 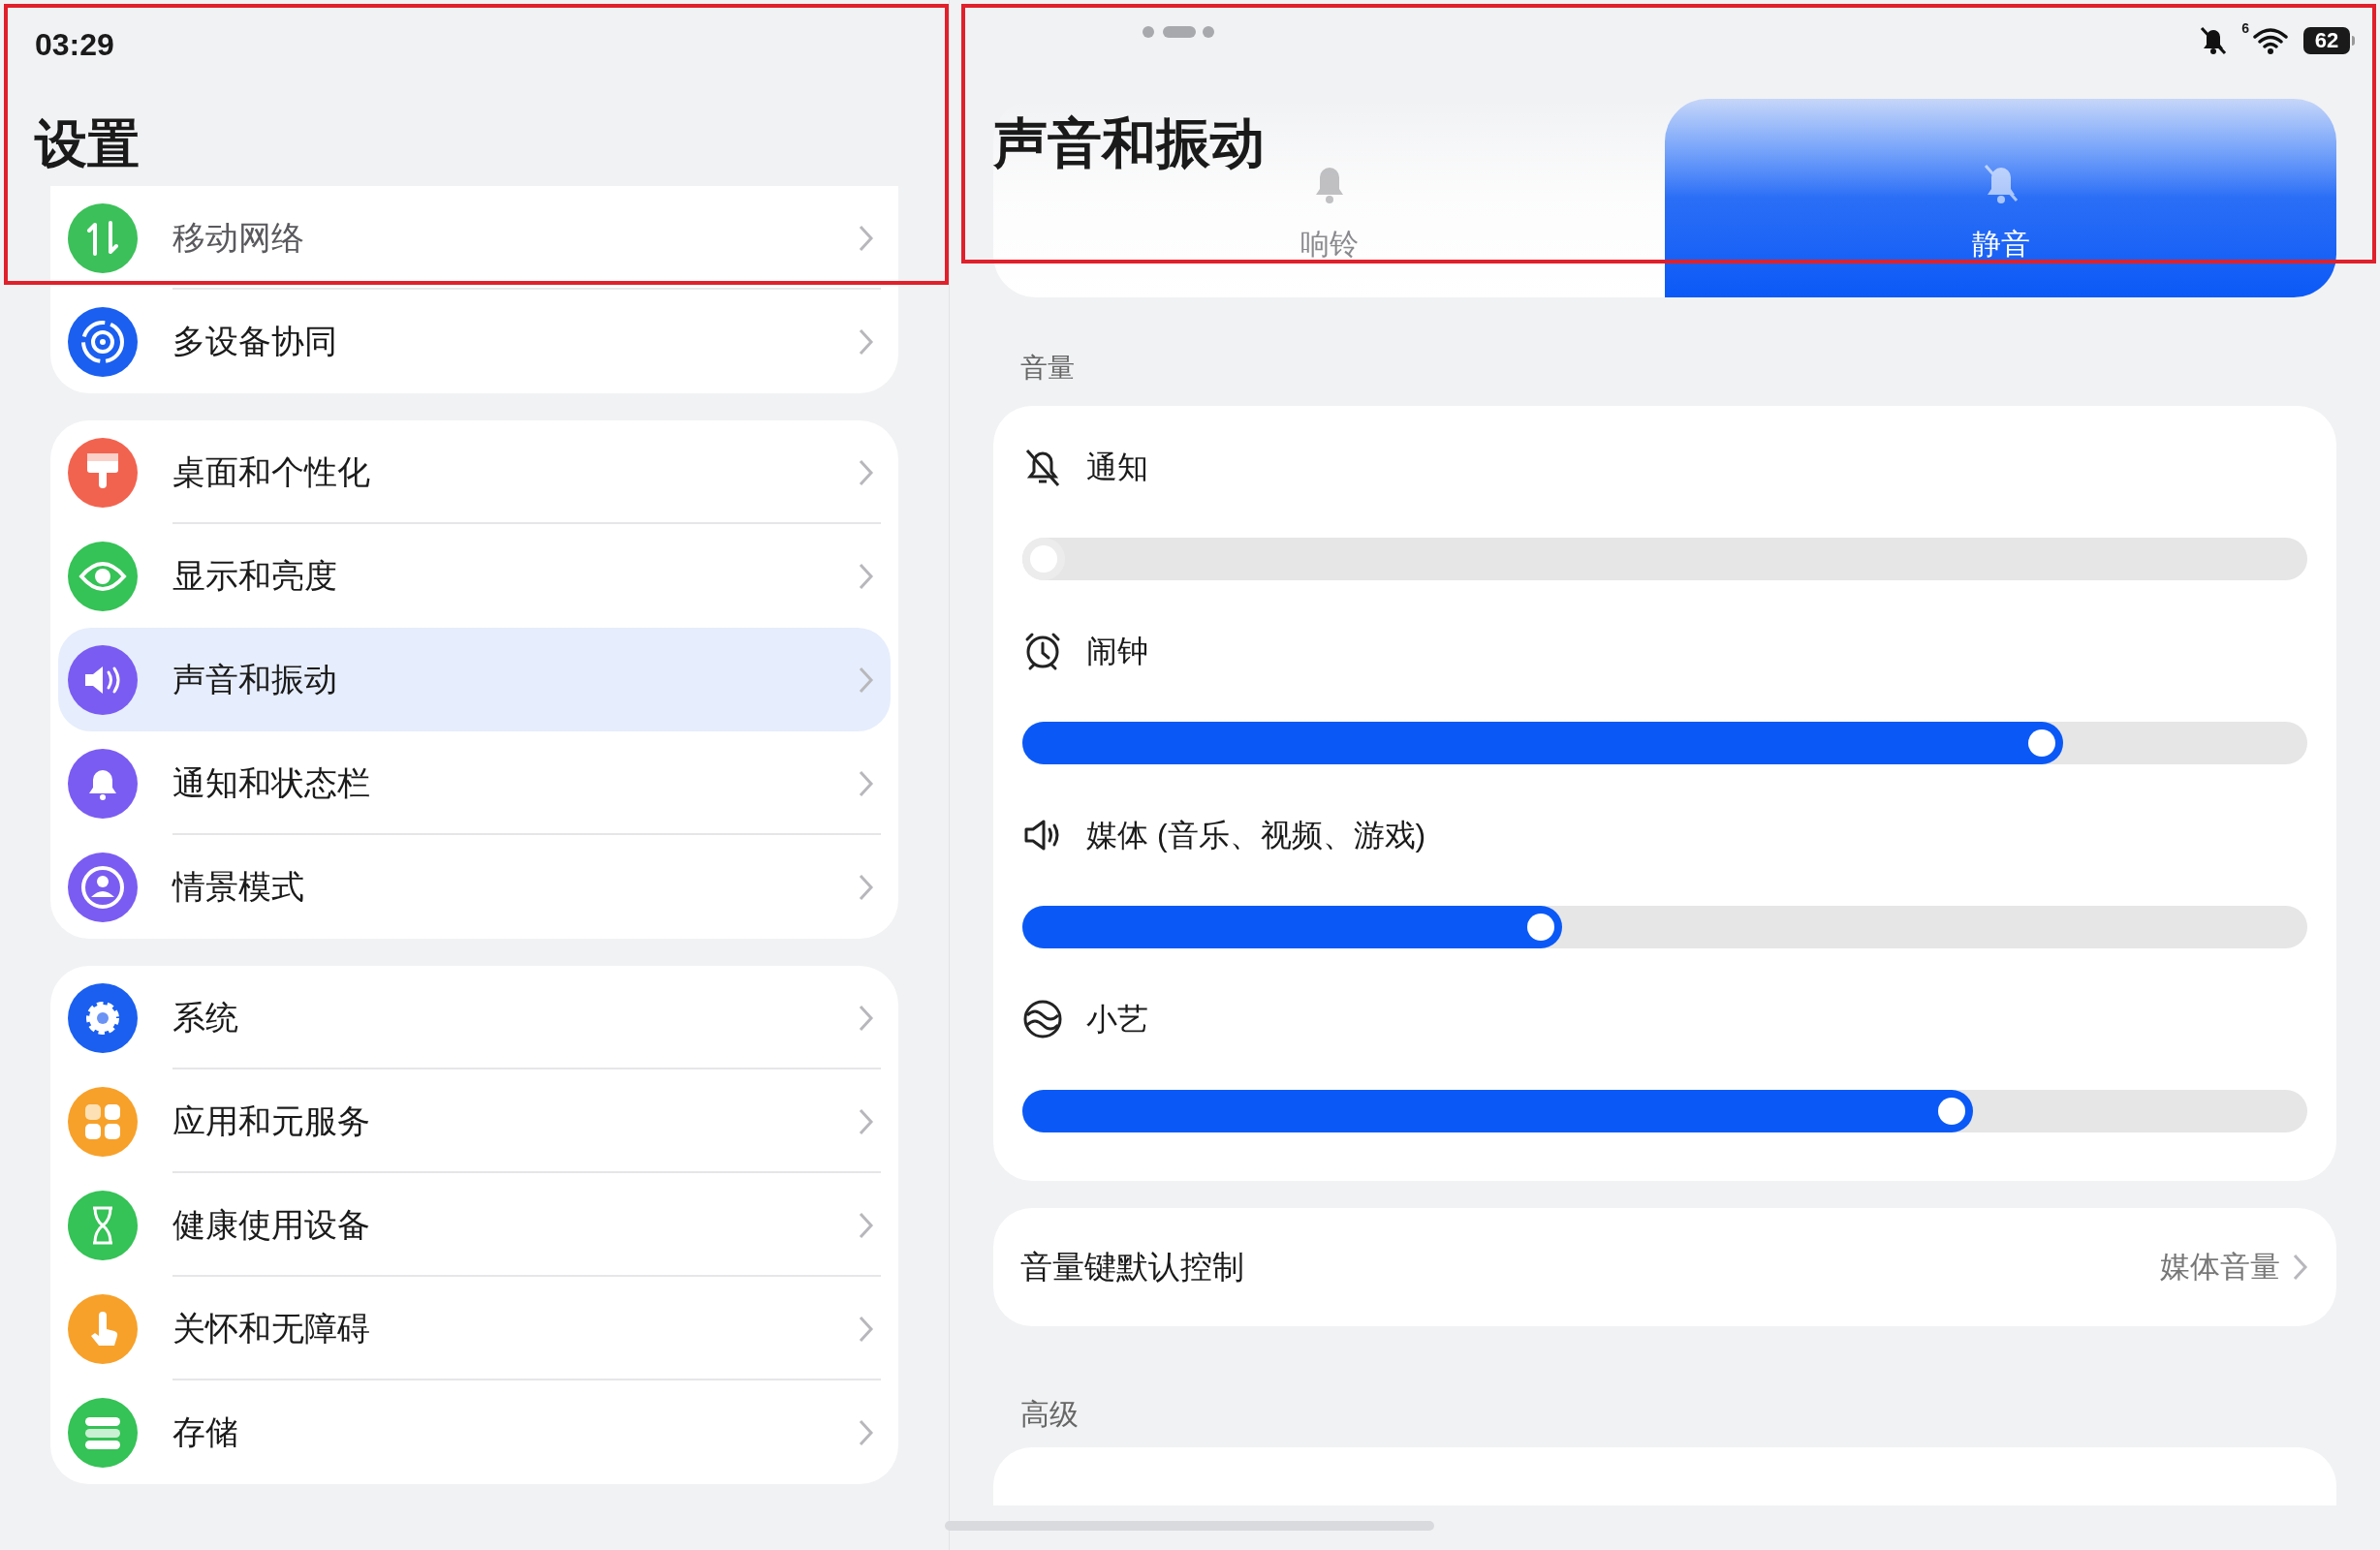 What do you see at coordinates (1133, 1267) in the screenshot?
I see `row-label: 音量键默认控制` at bounding box center [1133, 1267].